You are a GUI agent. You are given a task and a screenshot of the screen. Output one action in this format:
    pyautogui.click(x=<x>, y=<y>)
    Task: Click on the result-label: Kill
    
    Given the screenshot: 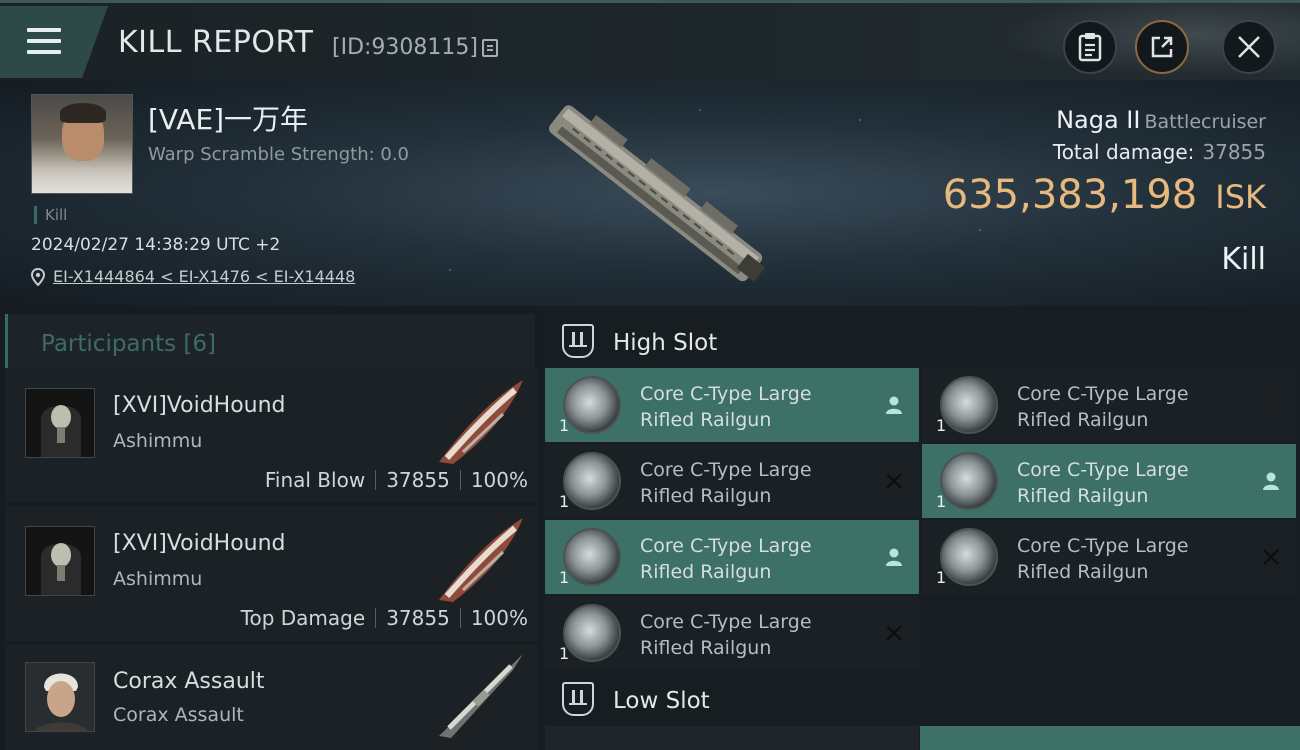 What is the action you would take?
    pyautogui.click(x=1243, y=259)
    